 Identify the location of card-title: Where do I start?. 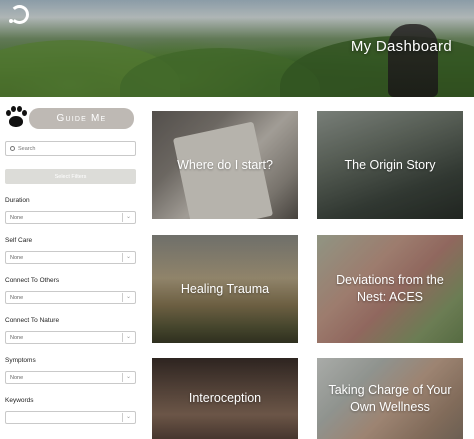
(225, 164).